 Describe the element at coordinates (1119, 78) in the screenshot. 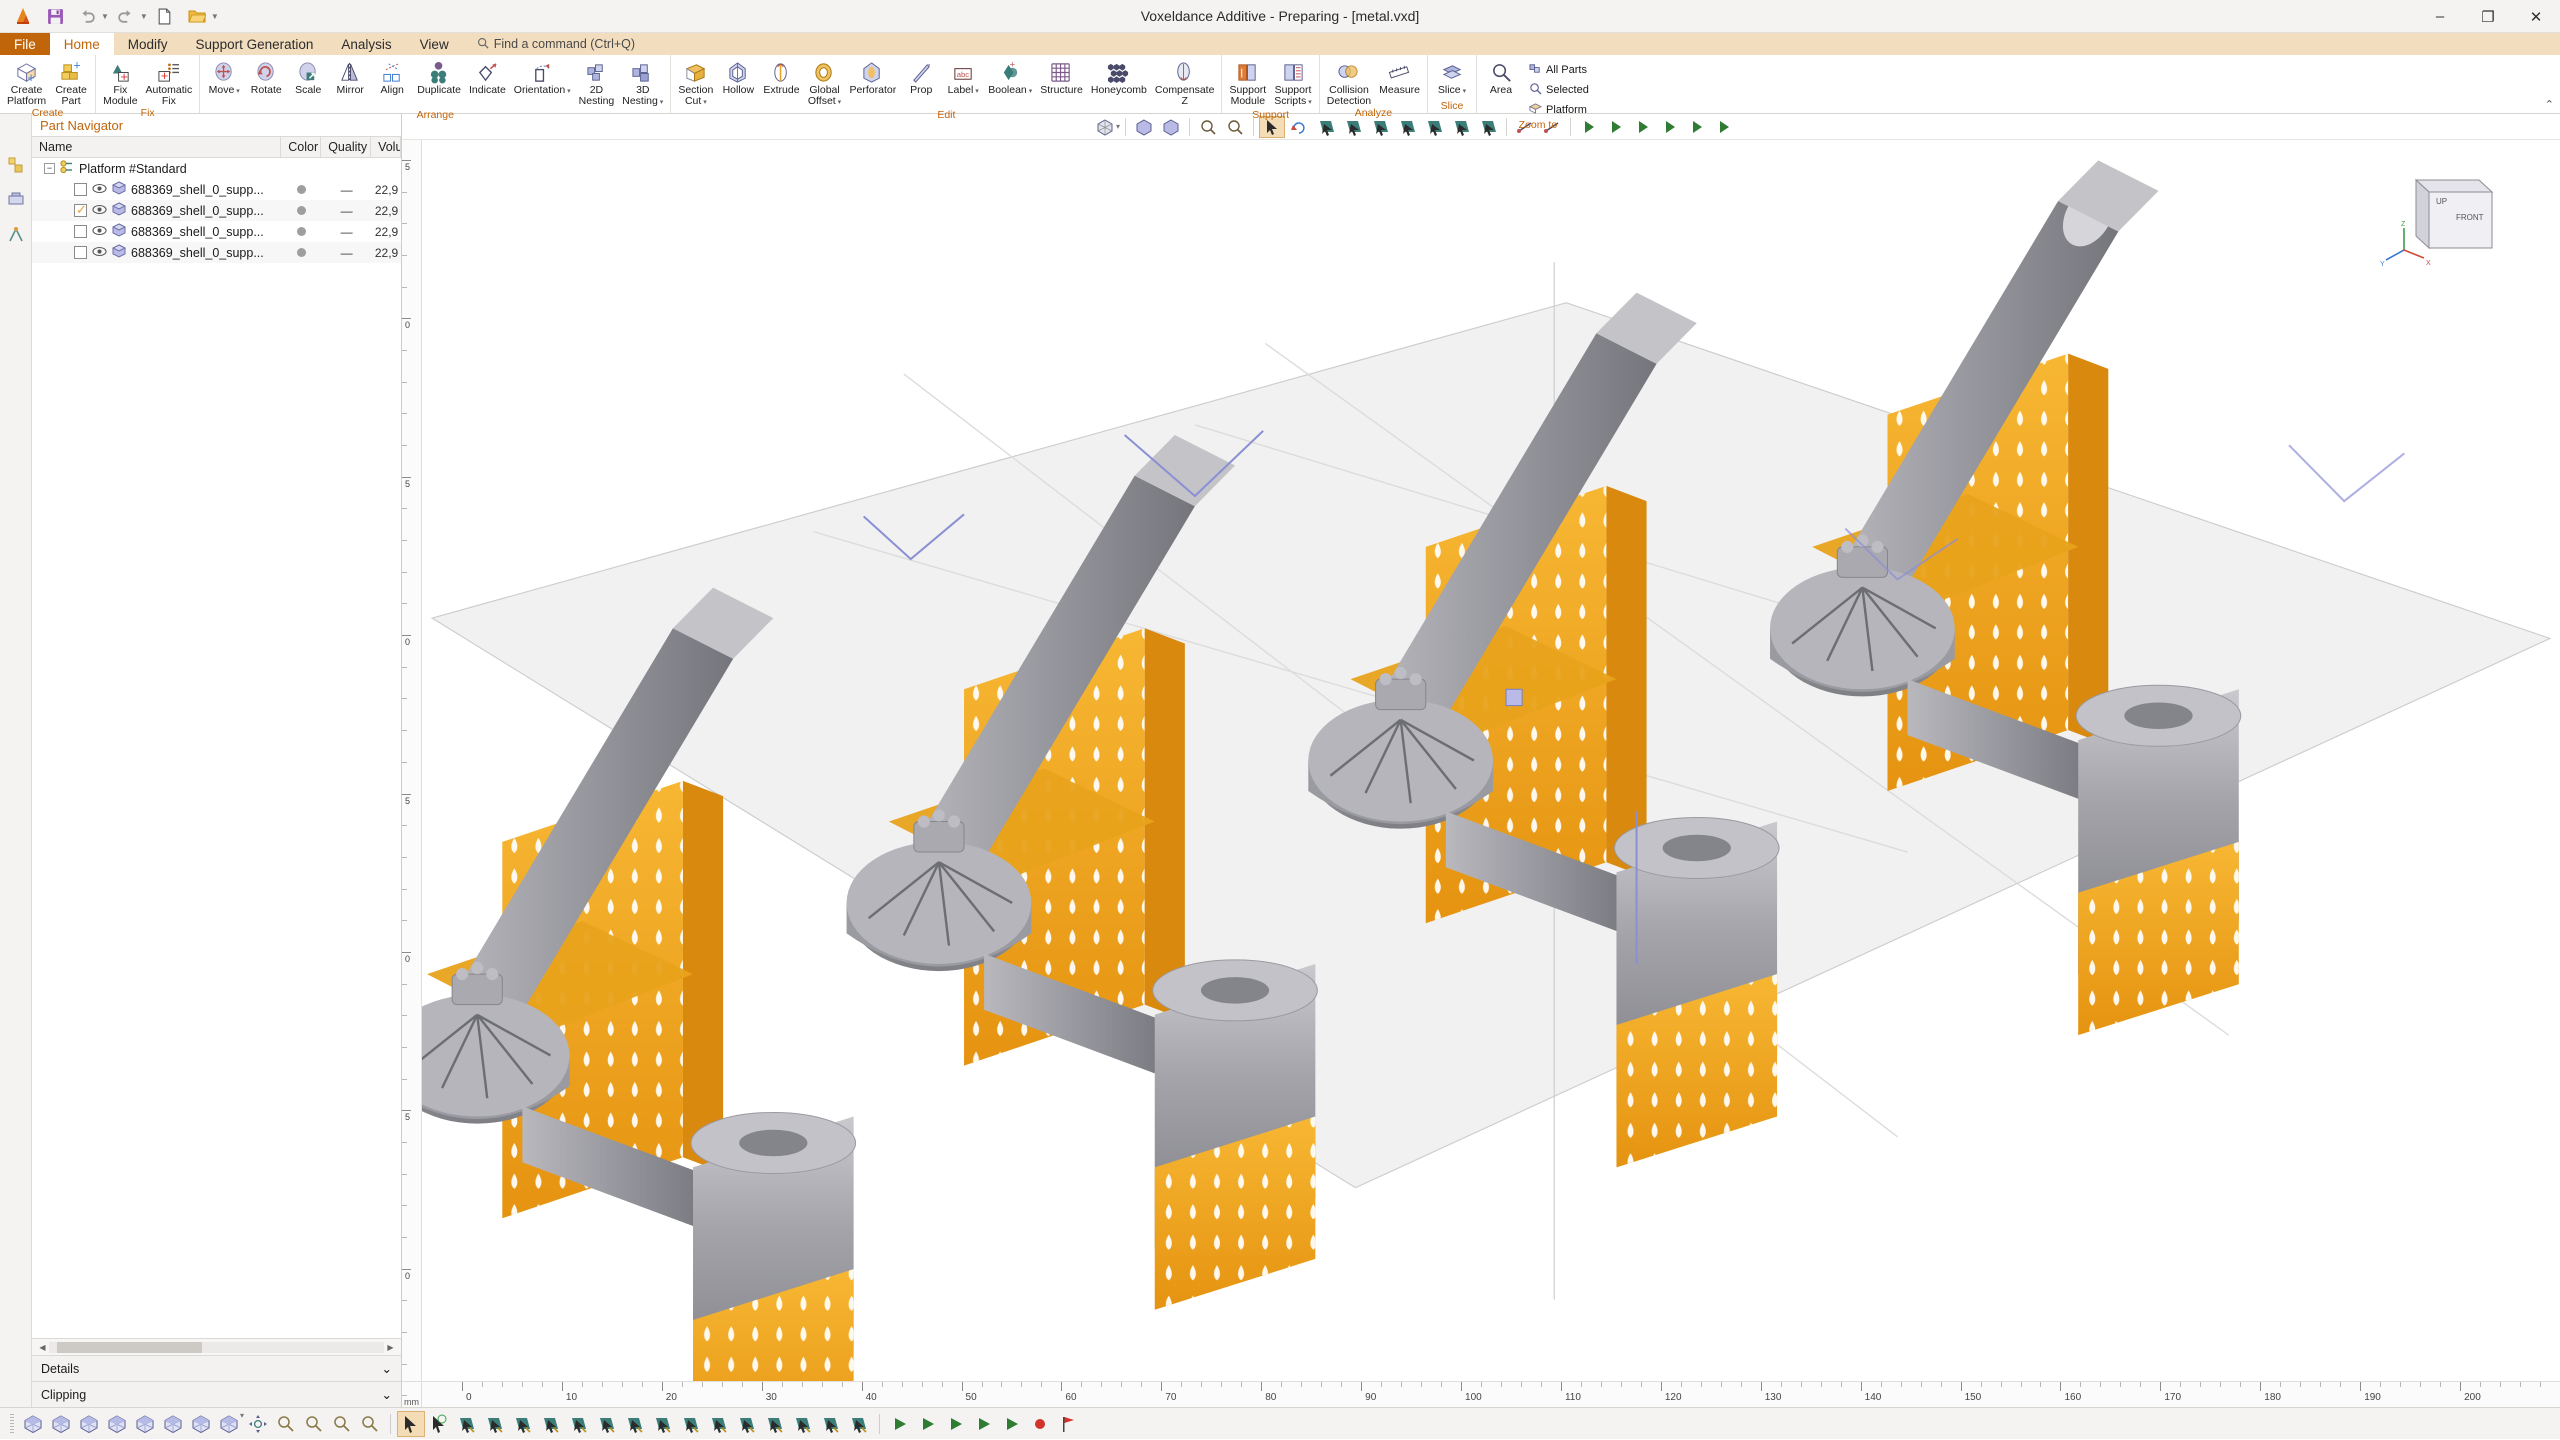

I see `honeycomb-button: Honeycomb` at that location.